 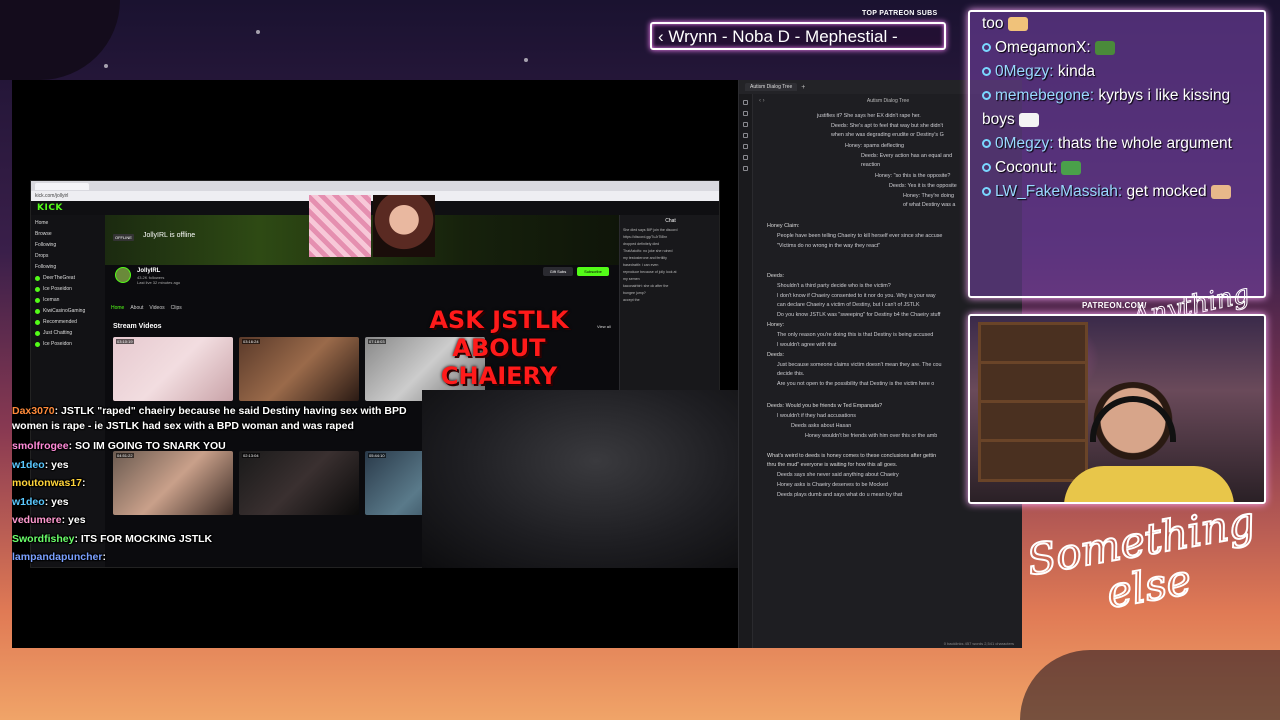 I want to click on twitch-chat-message: Coconut:, so click(x=1120, y=168).